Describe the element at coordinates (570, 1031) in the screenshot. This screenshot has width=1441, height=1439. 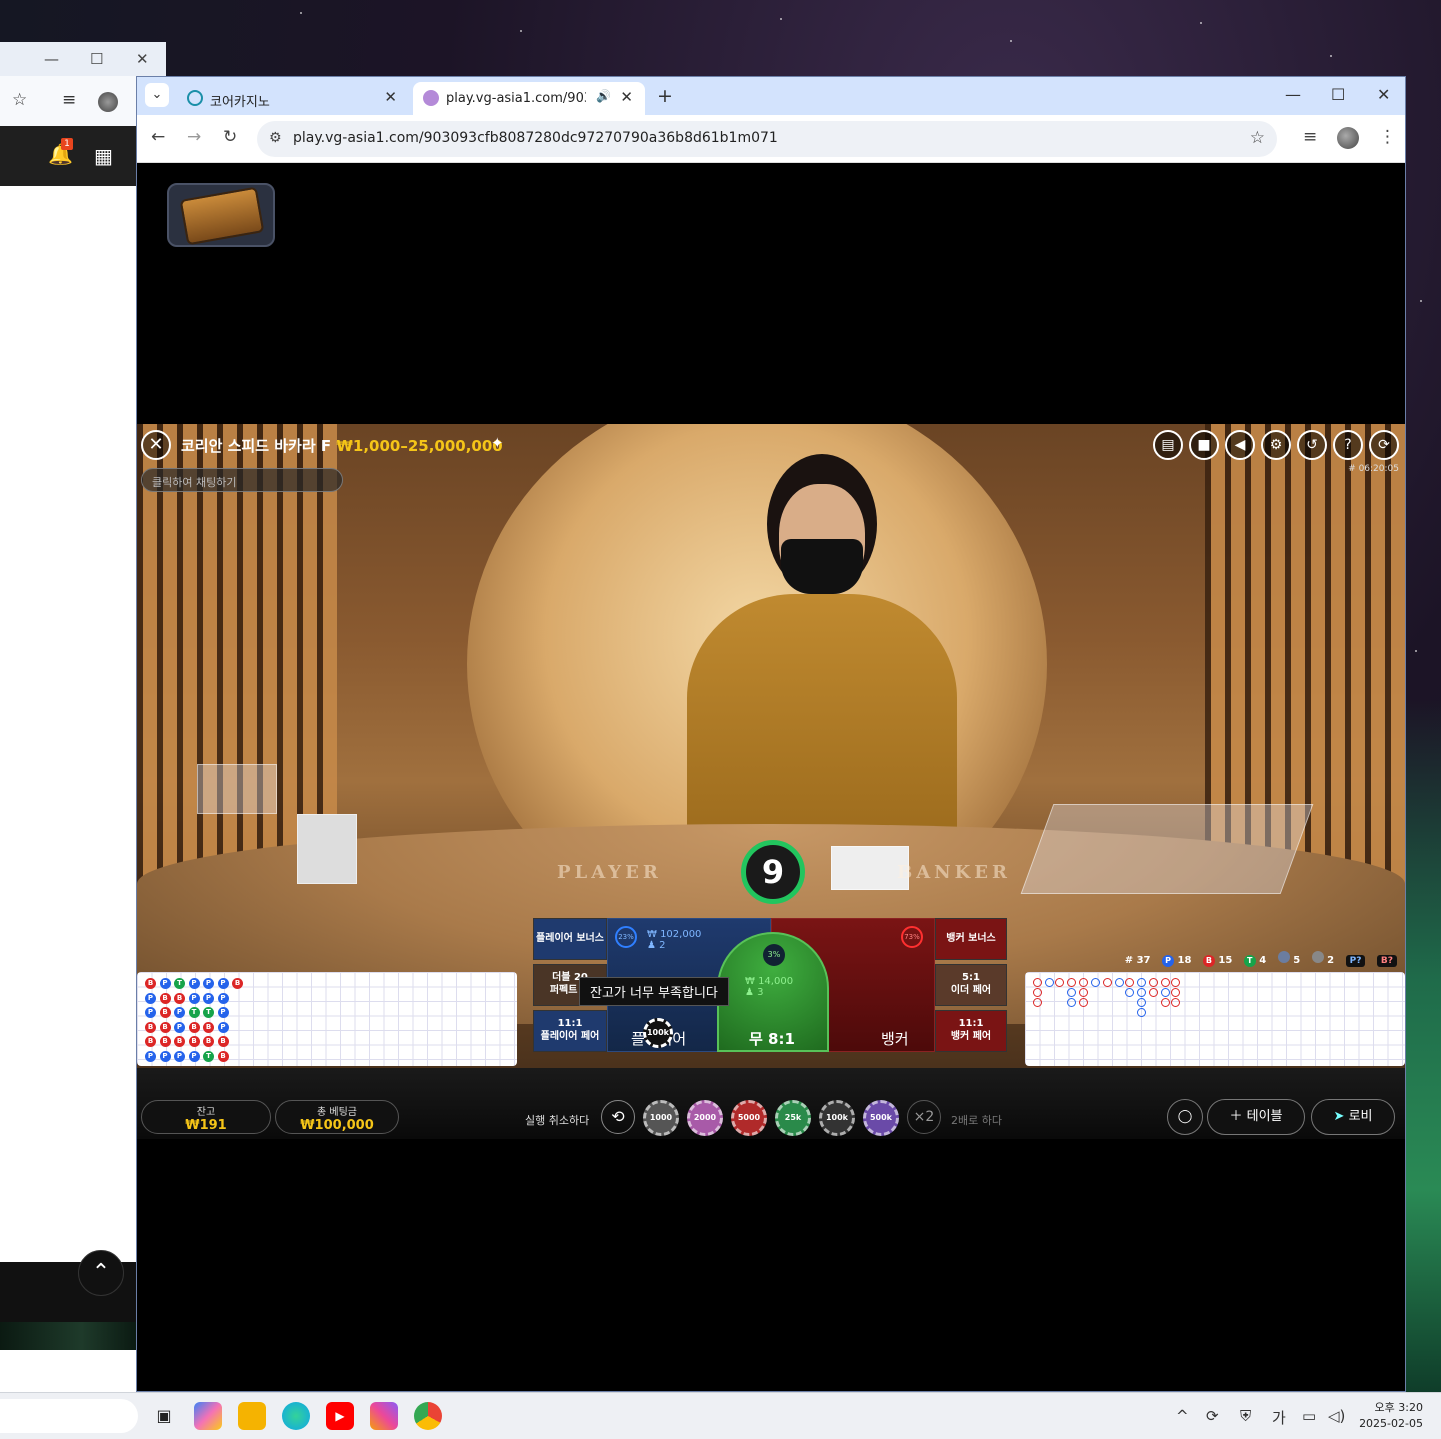
I see `player-pair-bet: 11:1 플레이어 페어` at that location.